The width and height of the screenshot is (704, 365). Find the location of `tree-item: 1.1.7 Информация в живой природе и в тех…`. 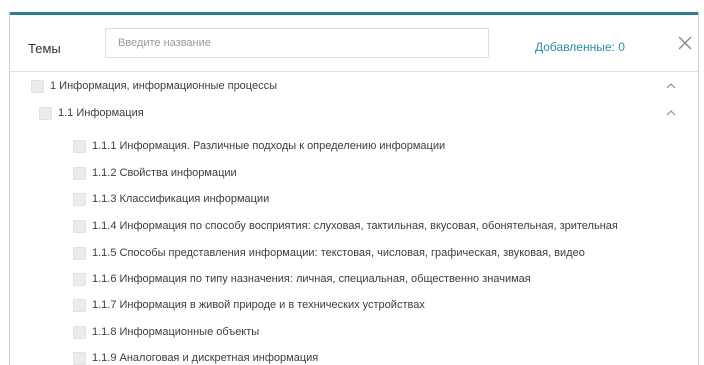

tree-item: 1.1.7 Информация в живой природе и в тех… is located at coordinates (354, 305).